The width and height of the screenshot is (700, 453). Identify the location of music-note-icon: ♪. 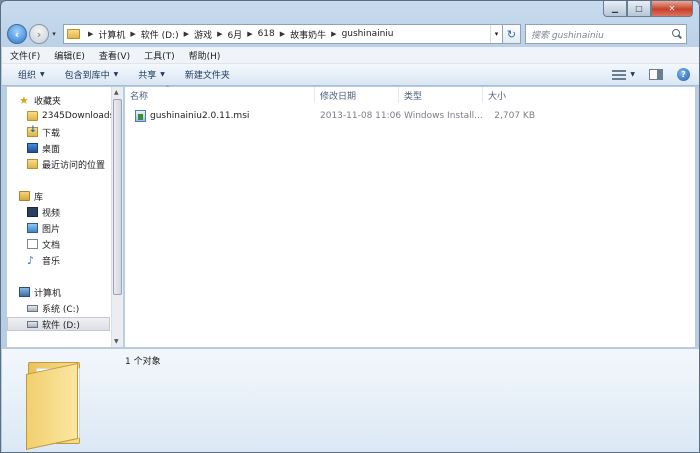
(31, 260).